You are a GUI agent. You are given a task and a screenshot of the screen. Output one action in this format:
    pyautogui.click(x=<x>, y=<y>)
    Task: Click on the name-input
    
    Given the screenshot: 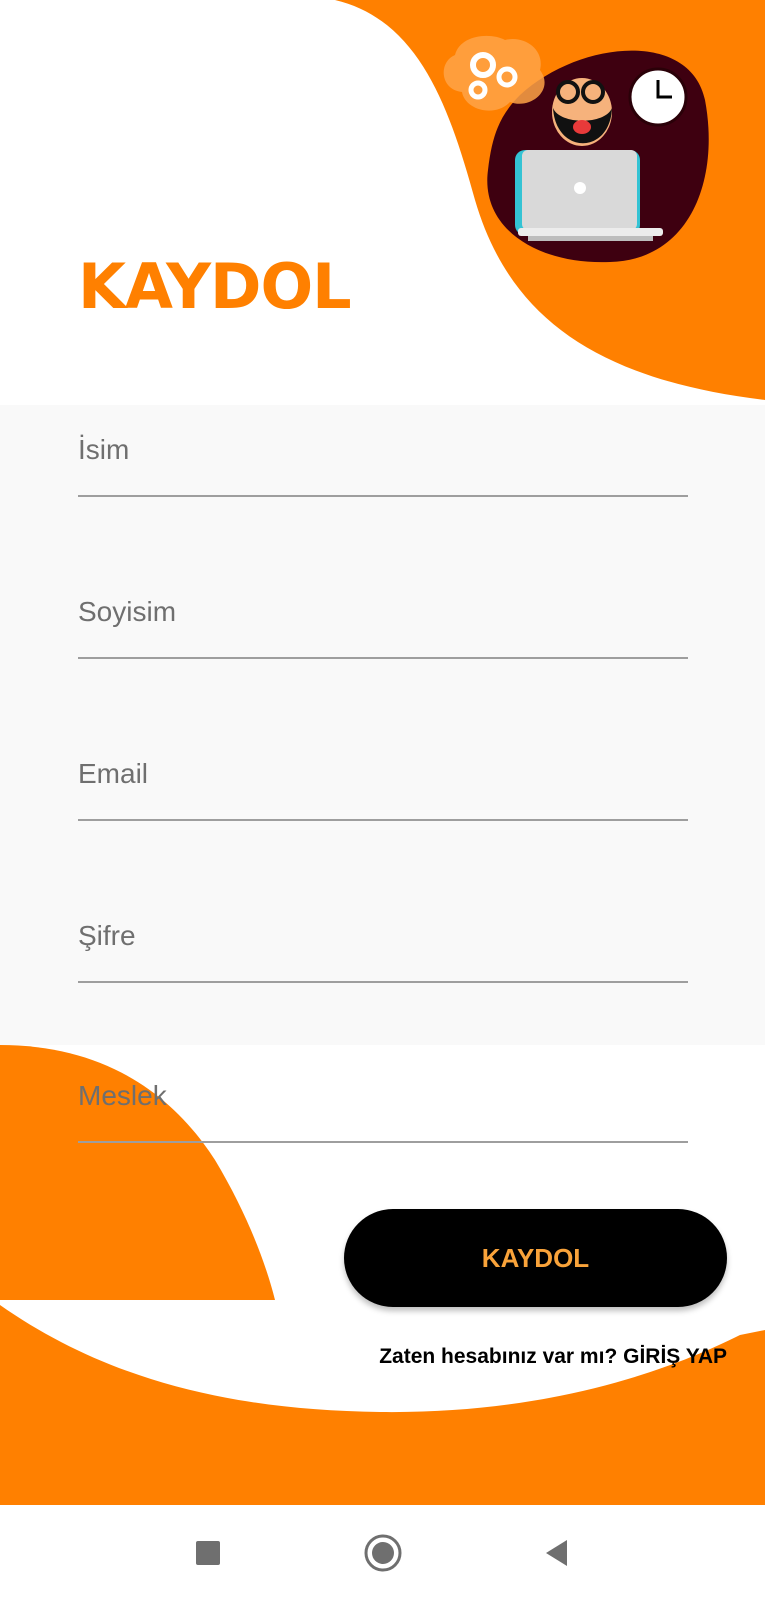 What is the action you would take?
    pyautogui.click(x=383, y=451)
    